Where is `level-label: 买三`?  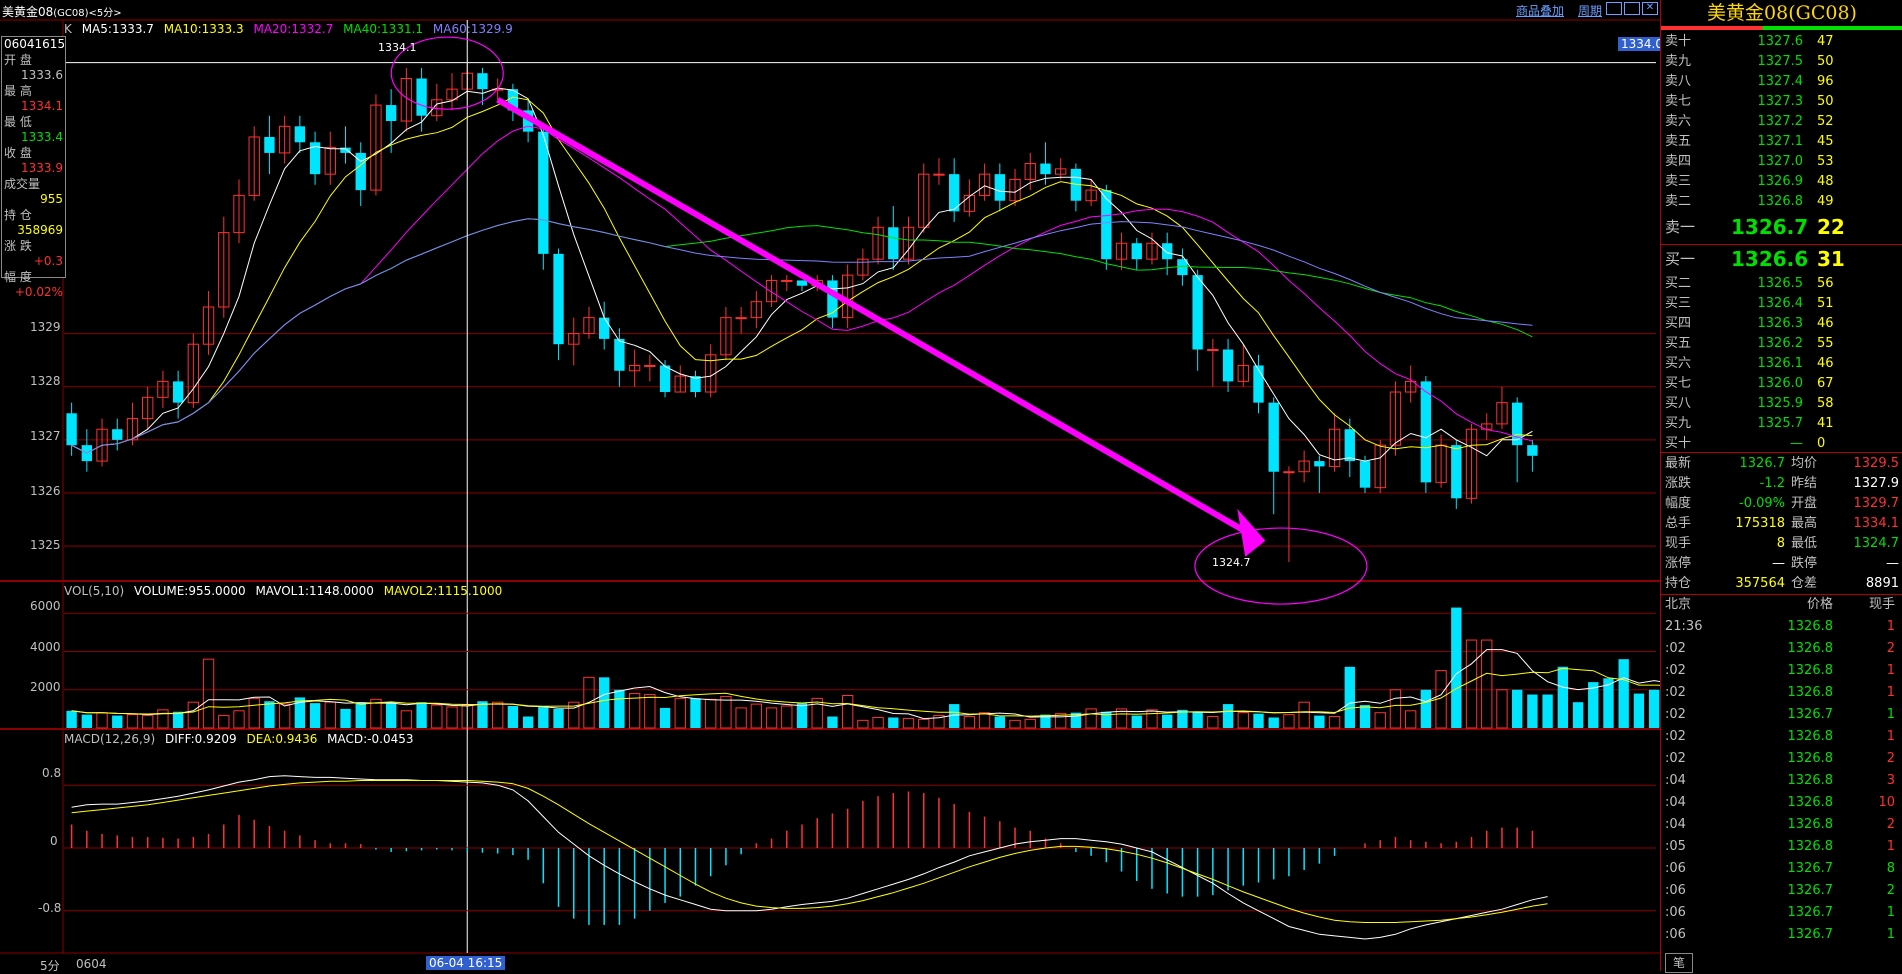
level-label: 买三 is located at coordinates (1678, 303).